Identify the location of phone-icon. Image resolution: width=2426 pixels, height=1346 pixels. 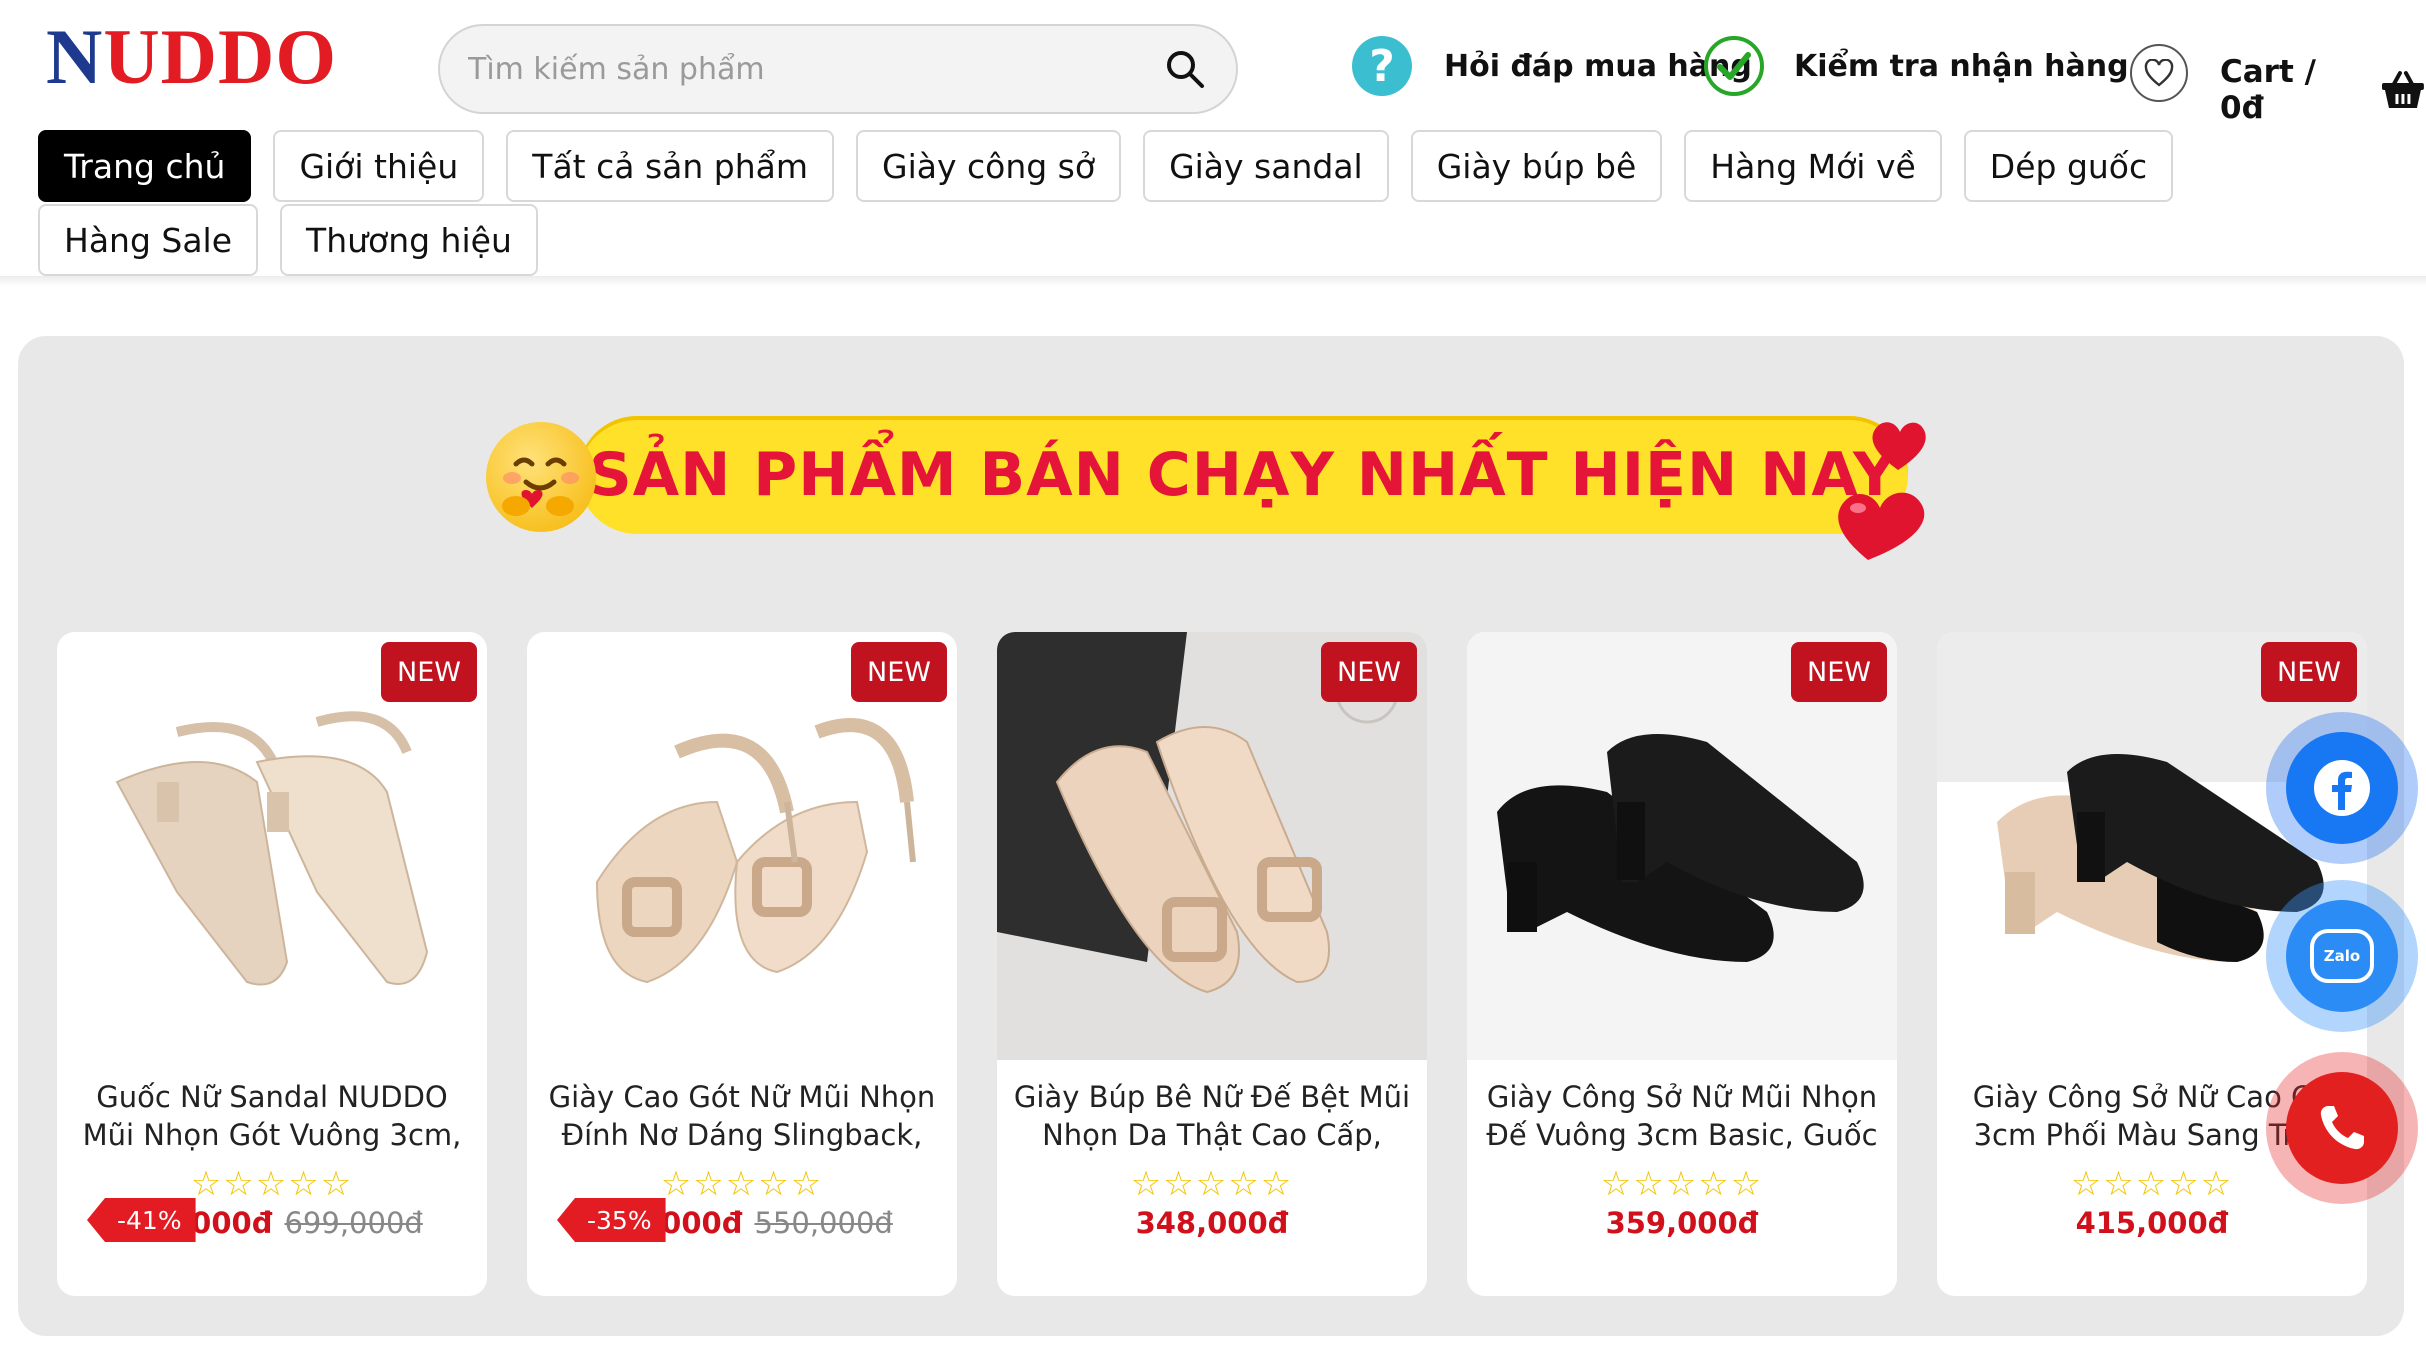
(2342, 1128).